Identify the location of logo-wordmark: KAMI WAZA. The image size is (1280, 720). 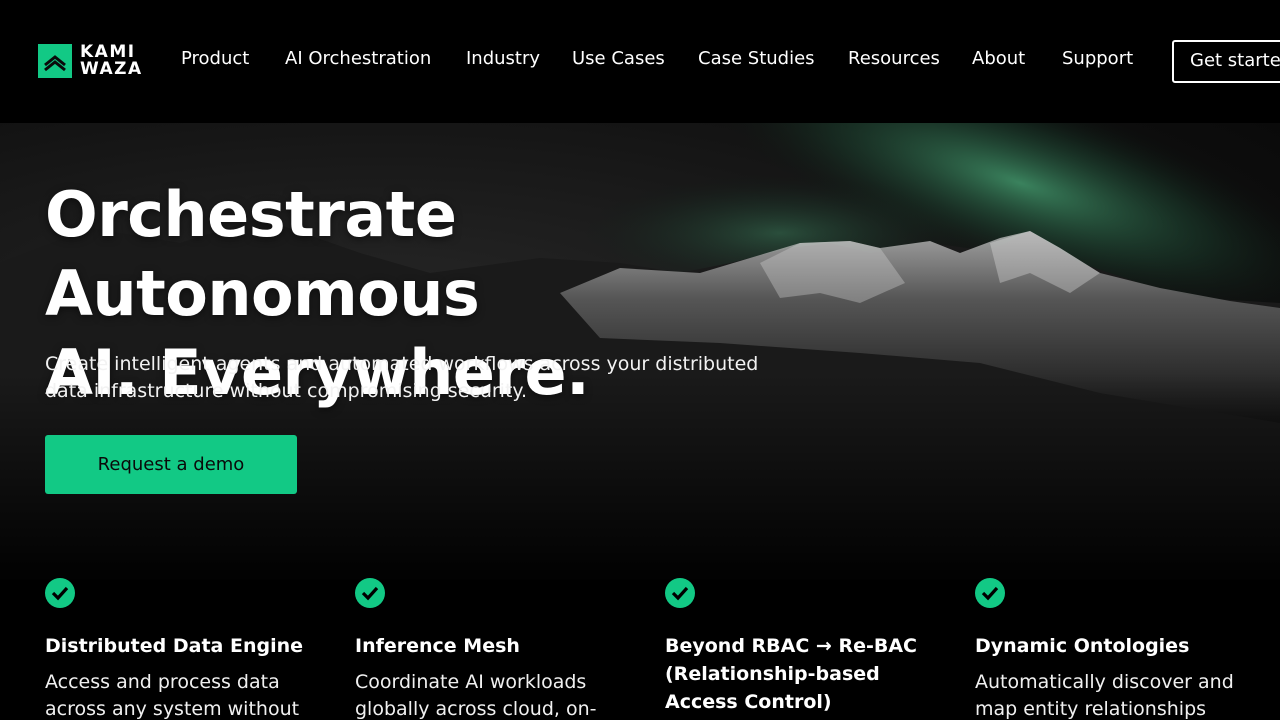
(111, 61).